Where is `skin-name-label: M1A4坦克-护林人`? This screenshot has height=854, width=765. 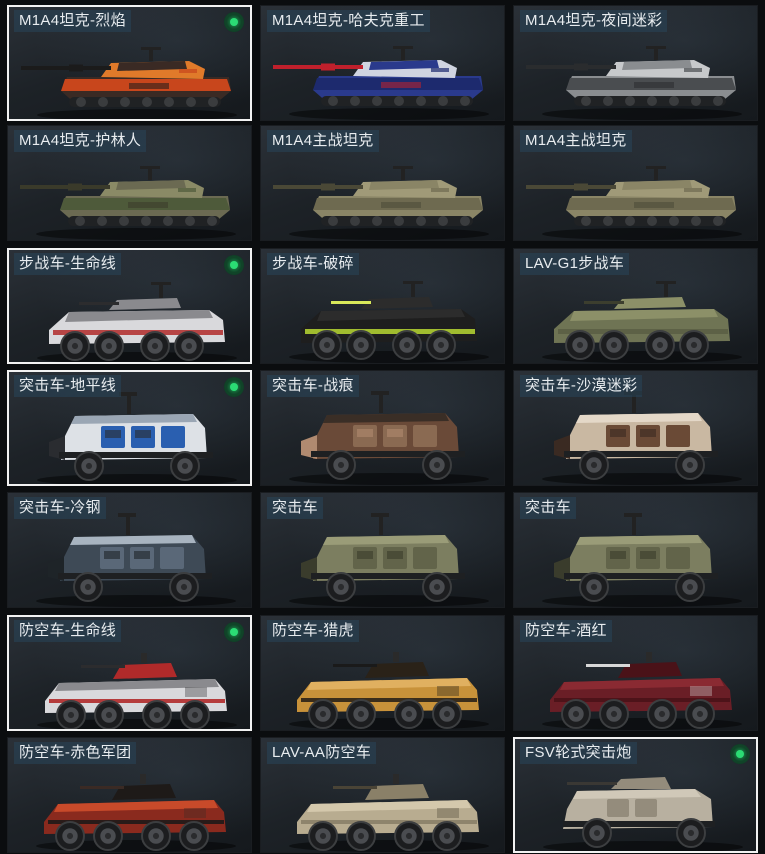
skin-name-label: M1A4坦克-护林人 is located at coordinates (80, 141).